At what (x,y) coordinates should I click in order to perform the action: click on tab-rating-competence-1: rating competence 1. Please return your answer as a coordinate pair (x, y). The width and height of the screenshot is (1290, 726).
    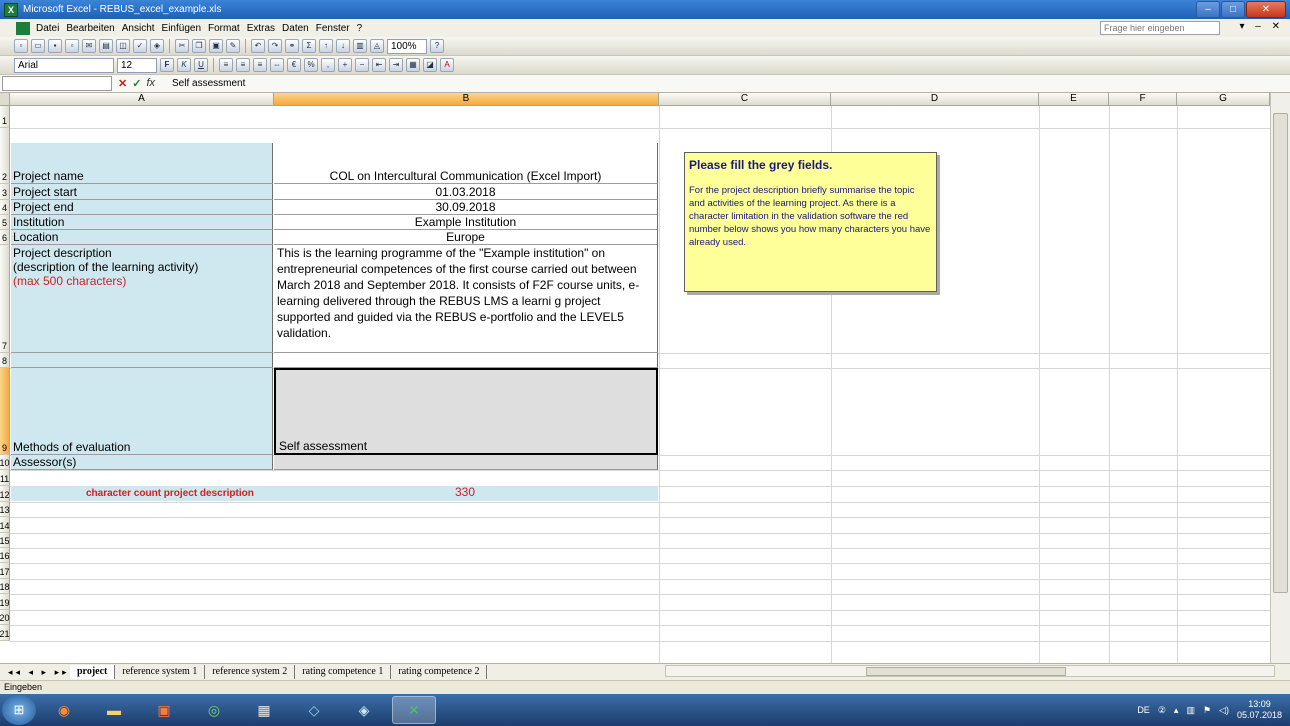
    Looking at the image, I should click on (343, 672).